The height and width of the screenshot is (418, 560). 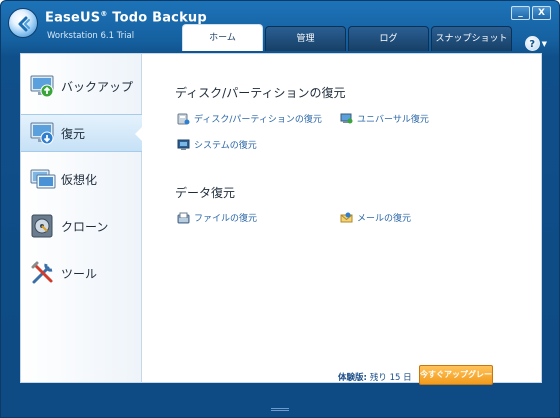 What do you see at coordinates (42, 133) in the screenshot?
I see `restore-icon` at bounding box center [42, 133].